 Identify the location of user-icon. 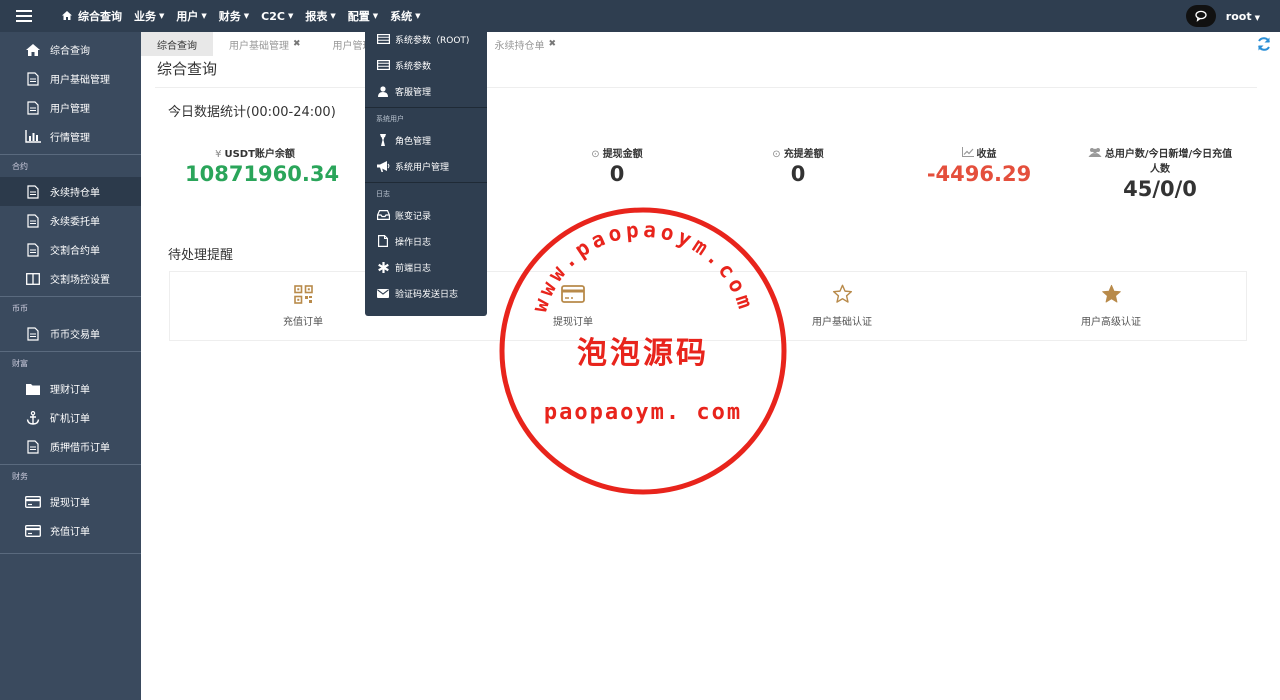
(383, 91).